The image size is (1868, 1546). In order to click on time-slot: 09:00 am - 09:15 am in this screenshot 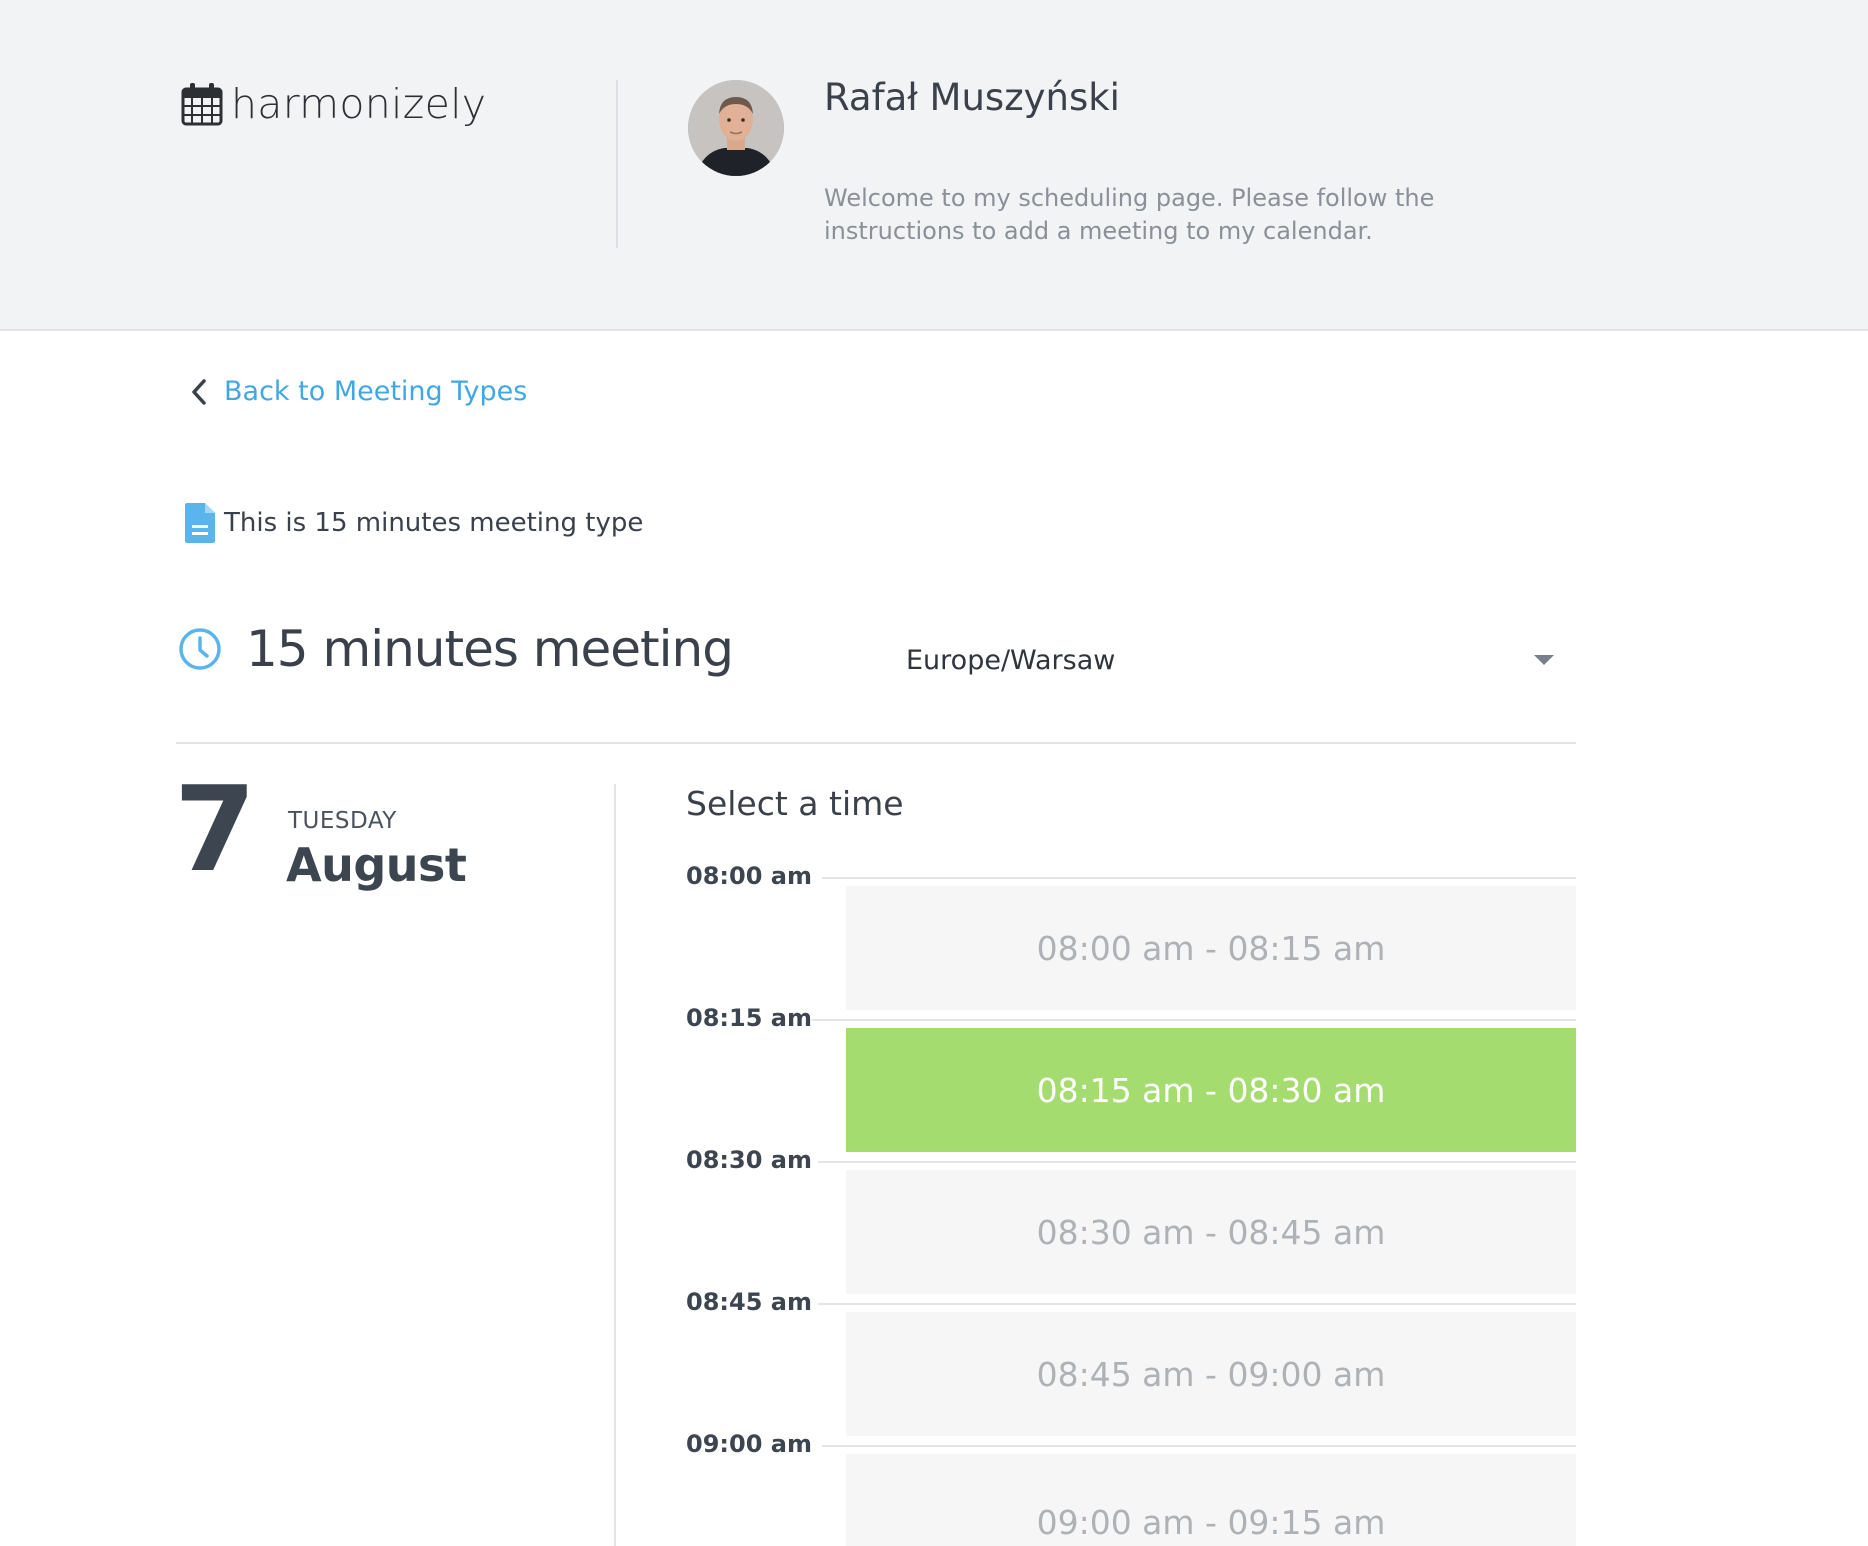, I will do `click(1211, 1500)`.